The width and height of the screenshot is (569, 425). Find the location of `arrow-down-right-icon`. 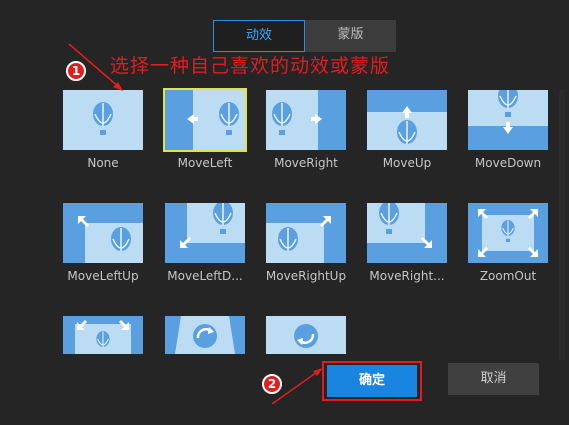

arrow-down-right-icon is located at coordinates (426, 242).